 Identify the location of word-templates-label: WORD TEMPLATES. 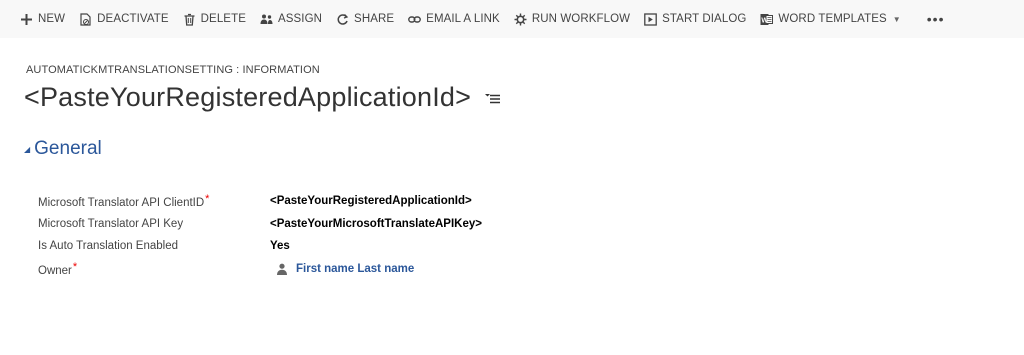
(832, 19).